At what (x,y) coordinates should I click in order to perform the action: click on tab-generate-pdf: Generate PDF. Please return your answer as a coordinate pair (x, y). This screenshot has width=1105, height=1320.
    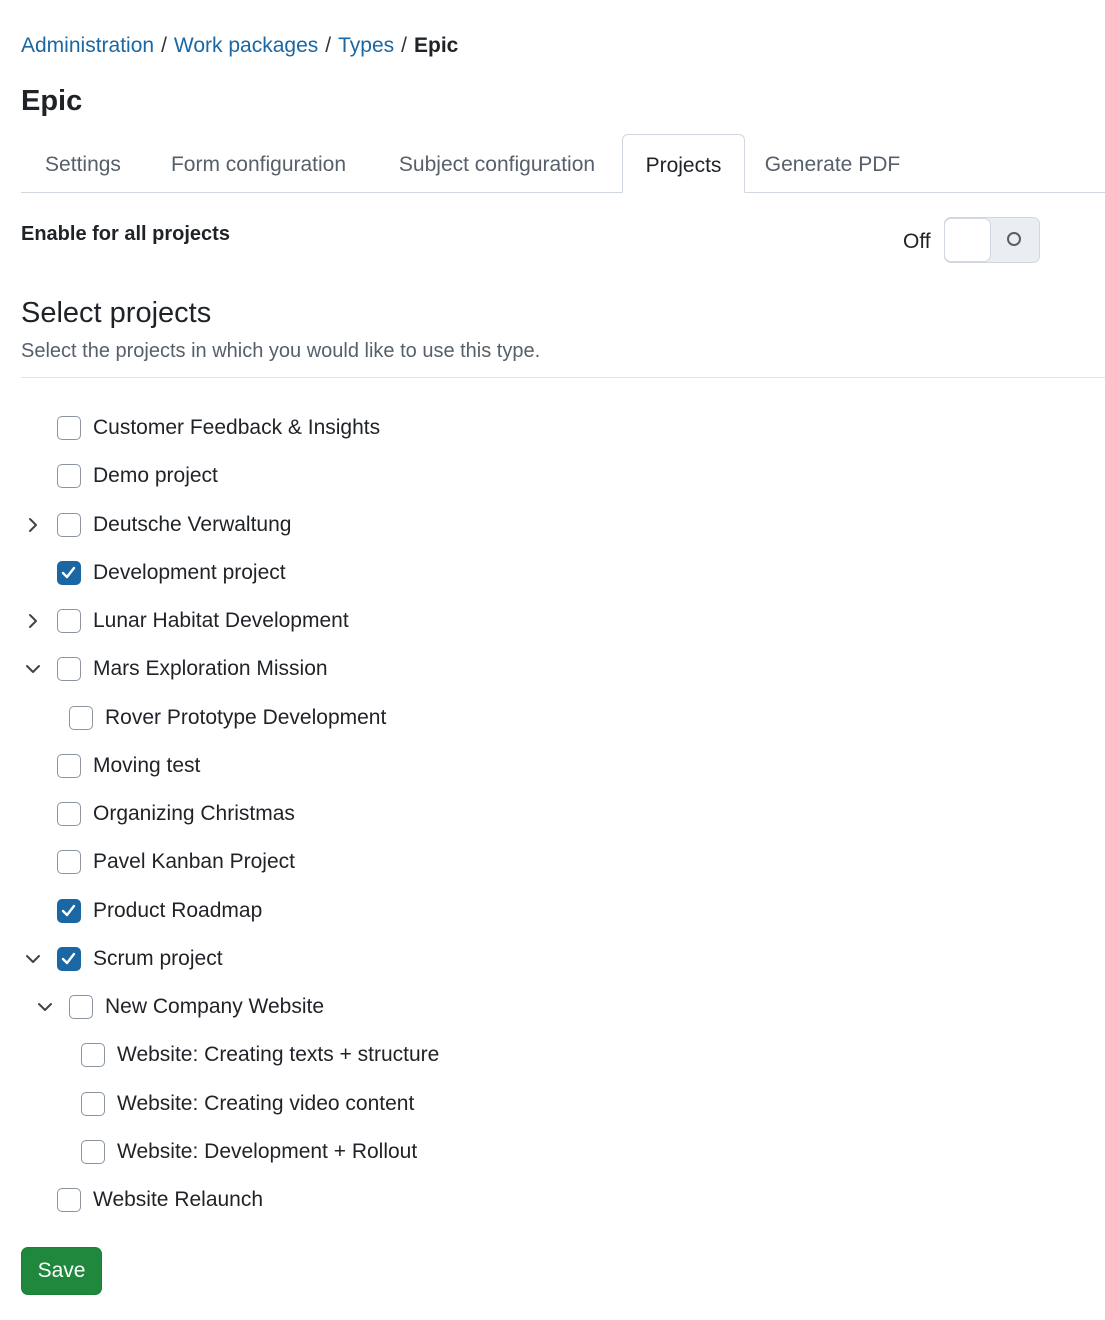
    Looking at the image, I should click on (832, 163).